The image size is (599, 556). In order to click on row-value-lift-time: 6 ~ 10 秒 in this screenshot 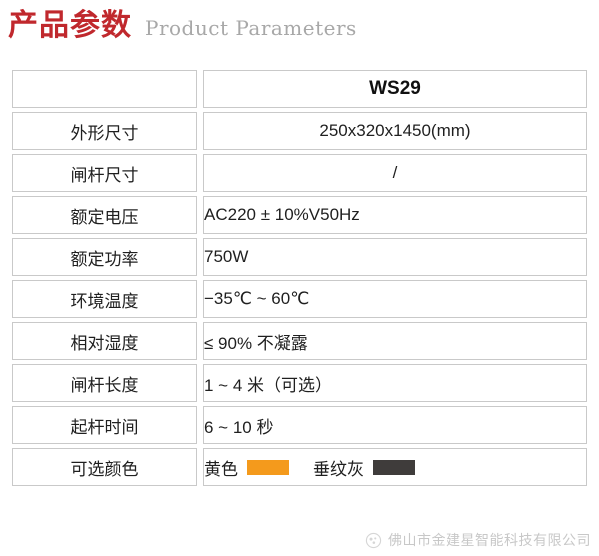, I will do `click(395, 425)`.